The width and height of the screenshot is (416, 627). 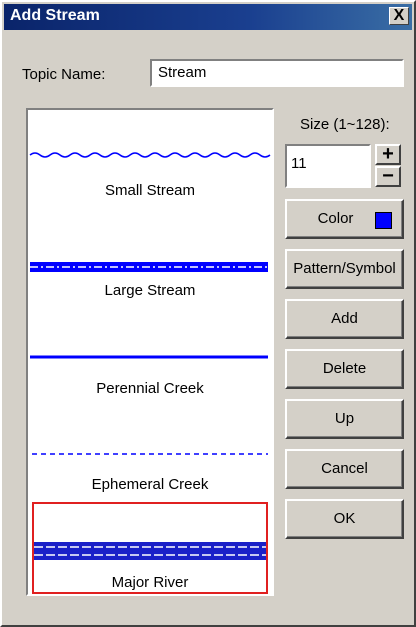 I want to click on size-input: 11, so click(x=328, y=166).